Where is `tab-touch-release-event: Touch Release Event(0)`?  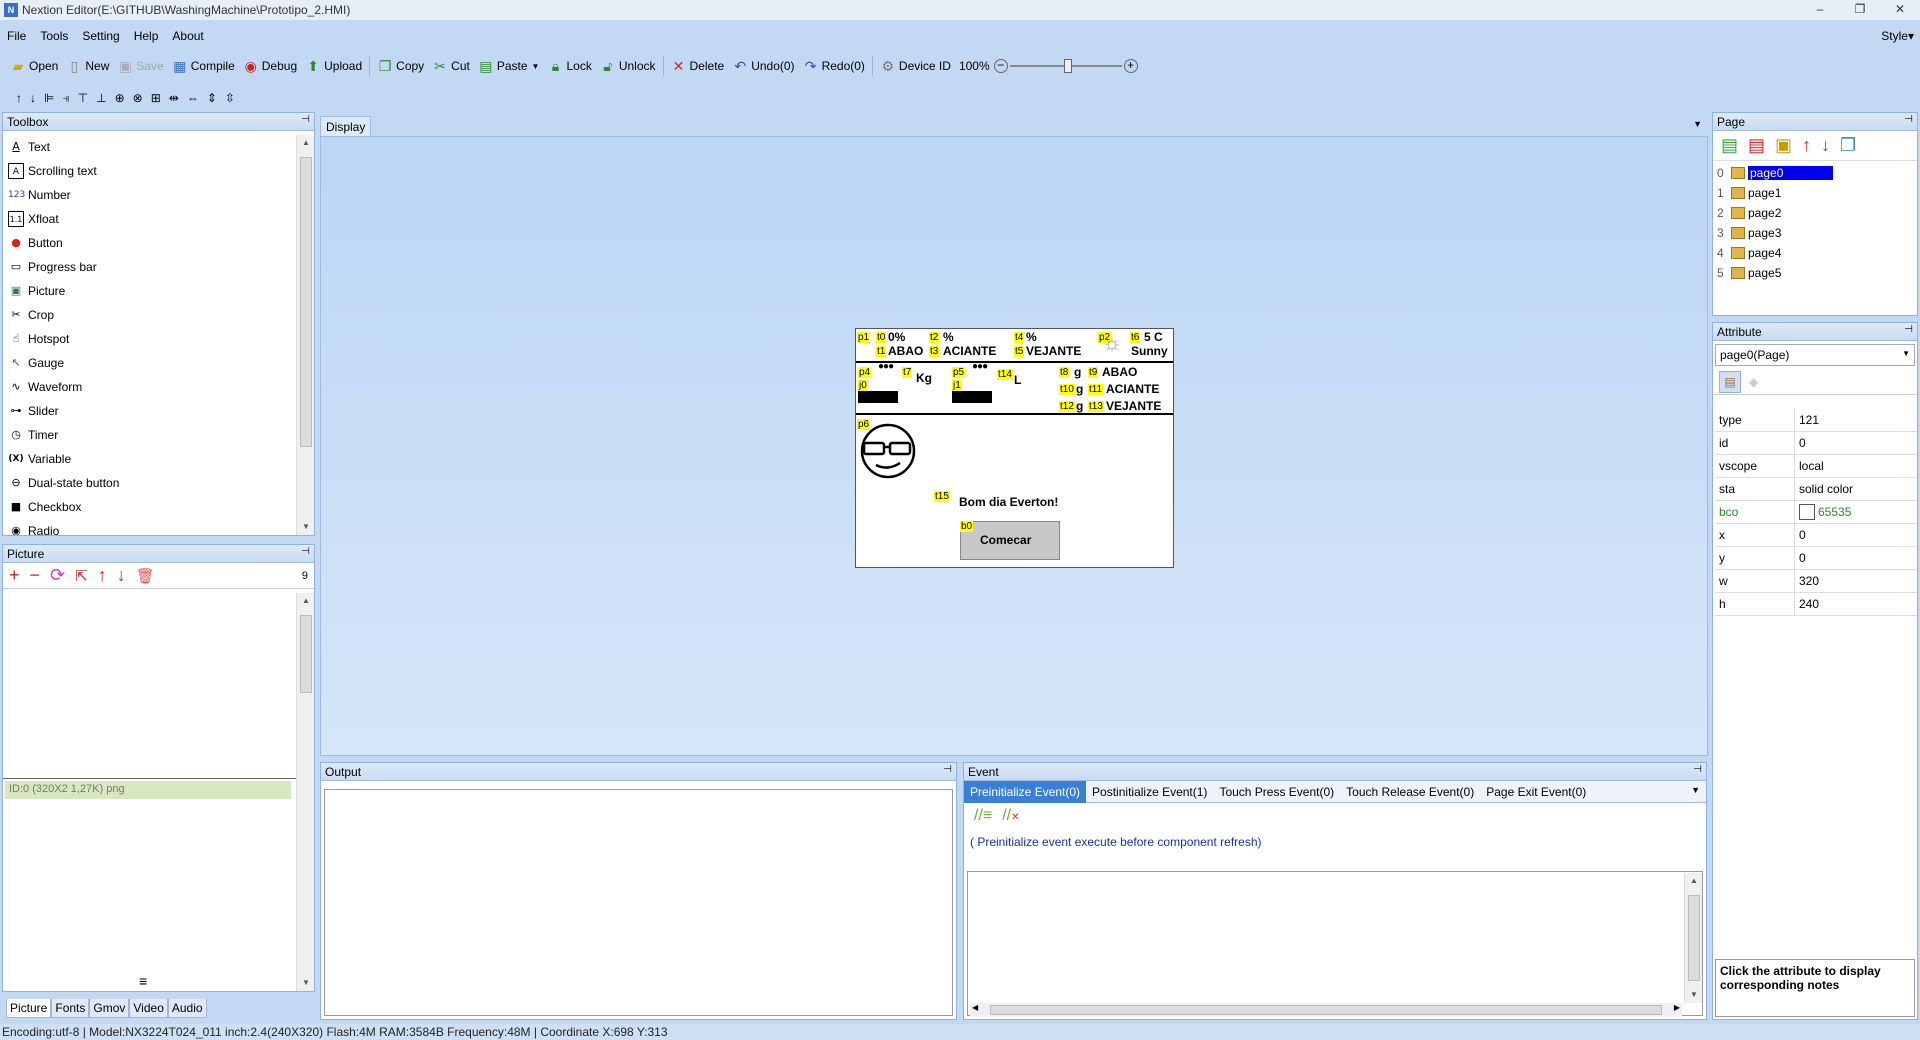
tab-touch-release-event: Touch Release Event(0) is located at coordinates (1410, 792).